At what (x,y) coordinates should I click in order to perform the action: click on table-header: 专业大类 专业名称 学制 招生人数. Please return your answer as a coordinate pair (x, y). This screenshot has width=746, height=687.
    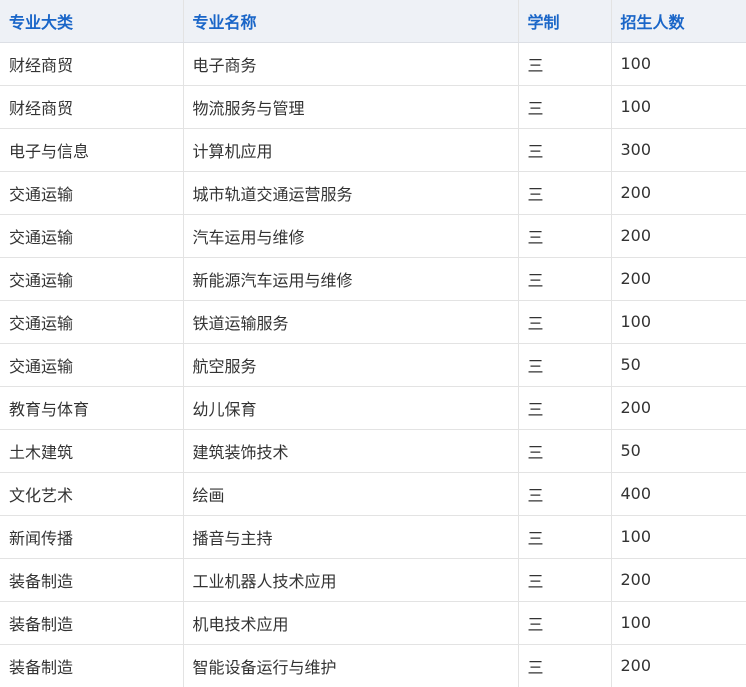
    Looking at the image, I should click on (373, 21).